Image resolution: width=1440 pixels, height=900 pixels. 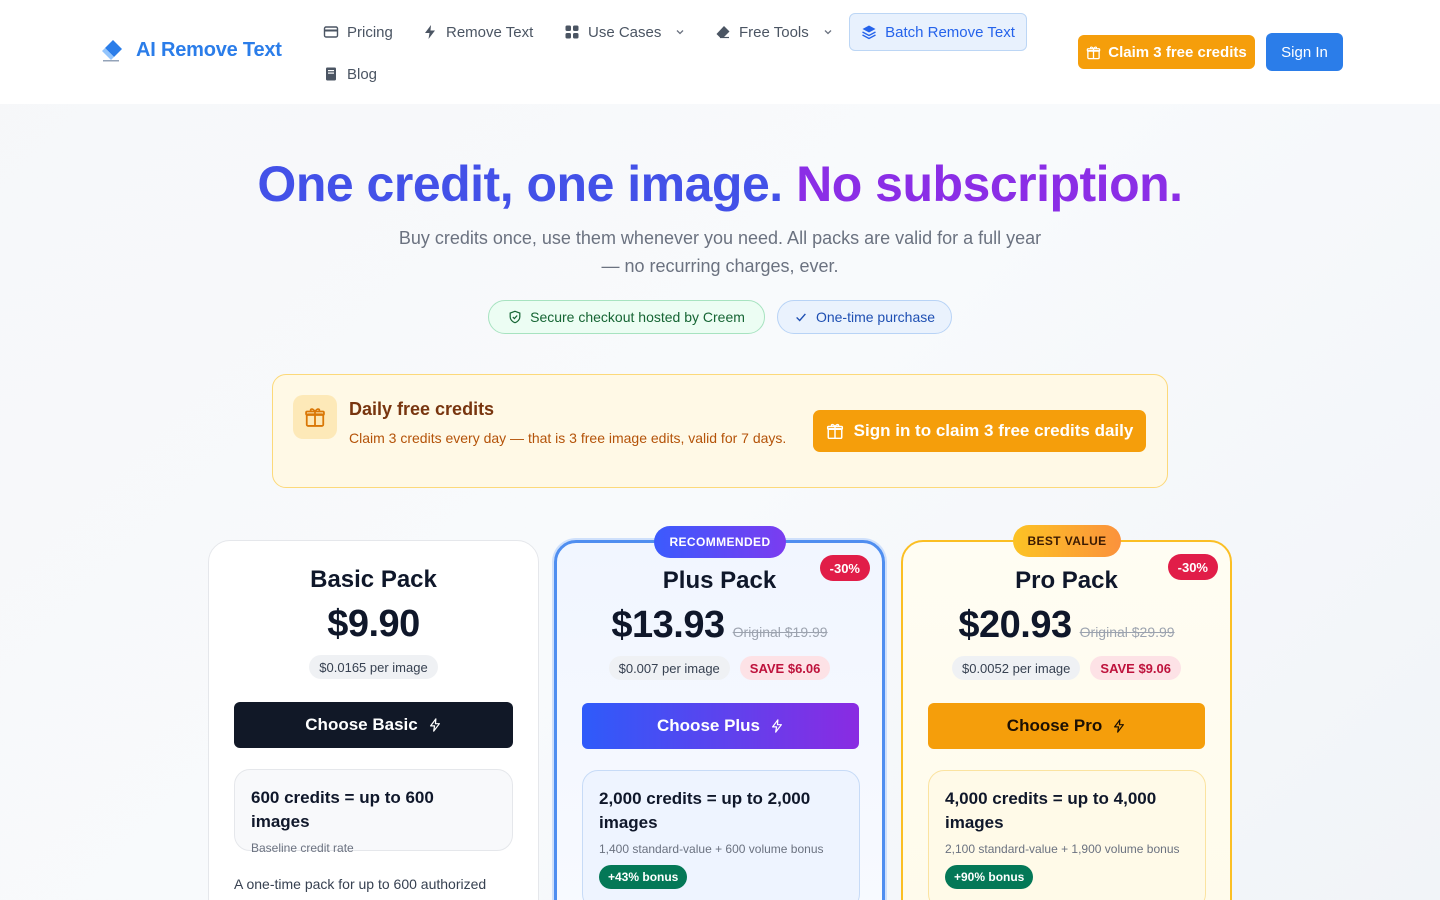 I want to click on nav-remove-text: Remove Text, so click(x=477, y=32).